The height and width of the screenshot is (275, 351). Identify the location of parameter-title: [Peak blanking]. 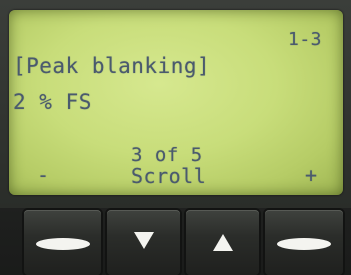
(112, 66).